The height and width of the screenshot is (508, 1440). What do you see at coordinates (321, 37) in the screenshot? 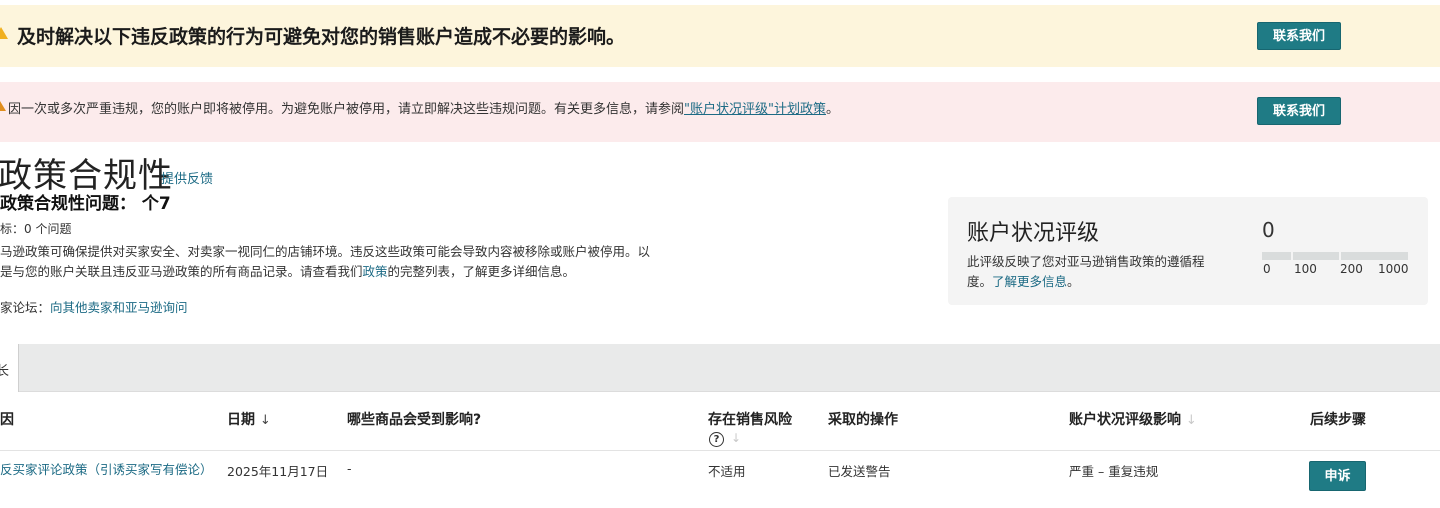
I see `banner-title: 及时解决以下违反政策的行为可避免对您的销售账户造成不必要的影响。` at bounding box center [321, 37].